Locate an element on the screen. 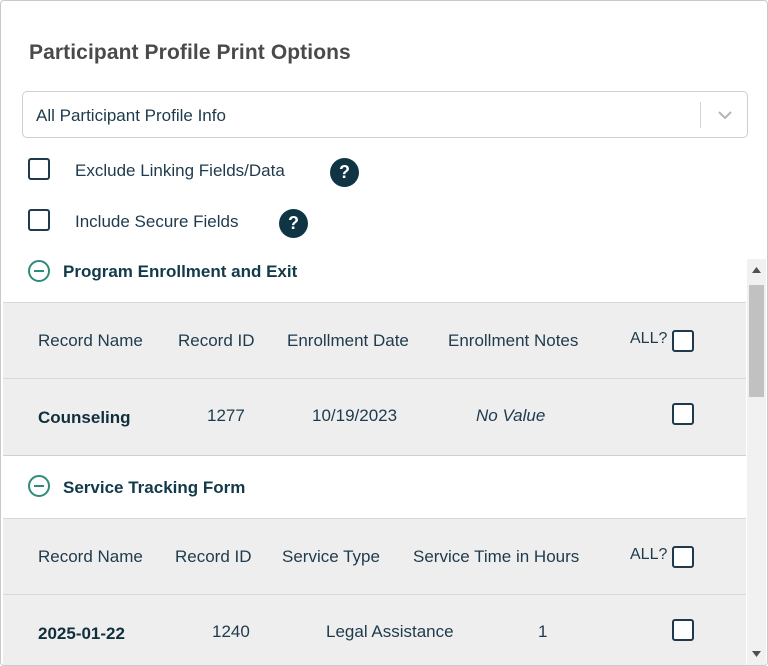 Image resolution: width=768 pixels, height=666 pixels. exclude-linking-option: Exclude Linking Fields/Data ? is located at coordinates (198, 172).